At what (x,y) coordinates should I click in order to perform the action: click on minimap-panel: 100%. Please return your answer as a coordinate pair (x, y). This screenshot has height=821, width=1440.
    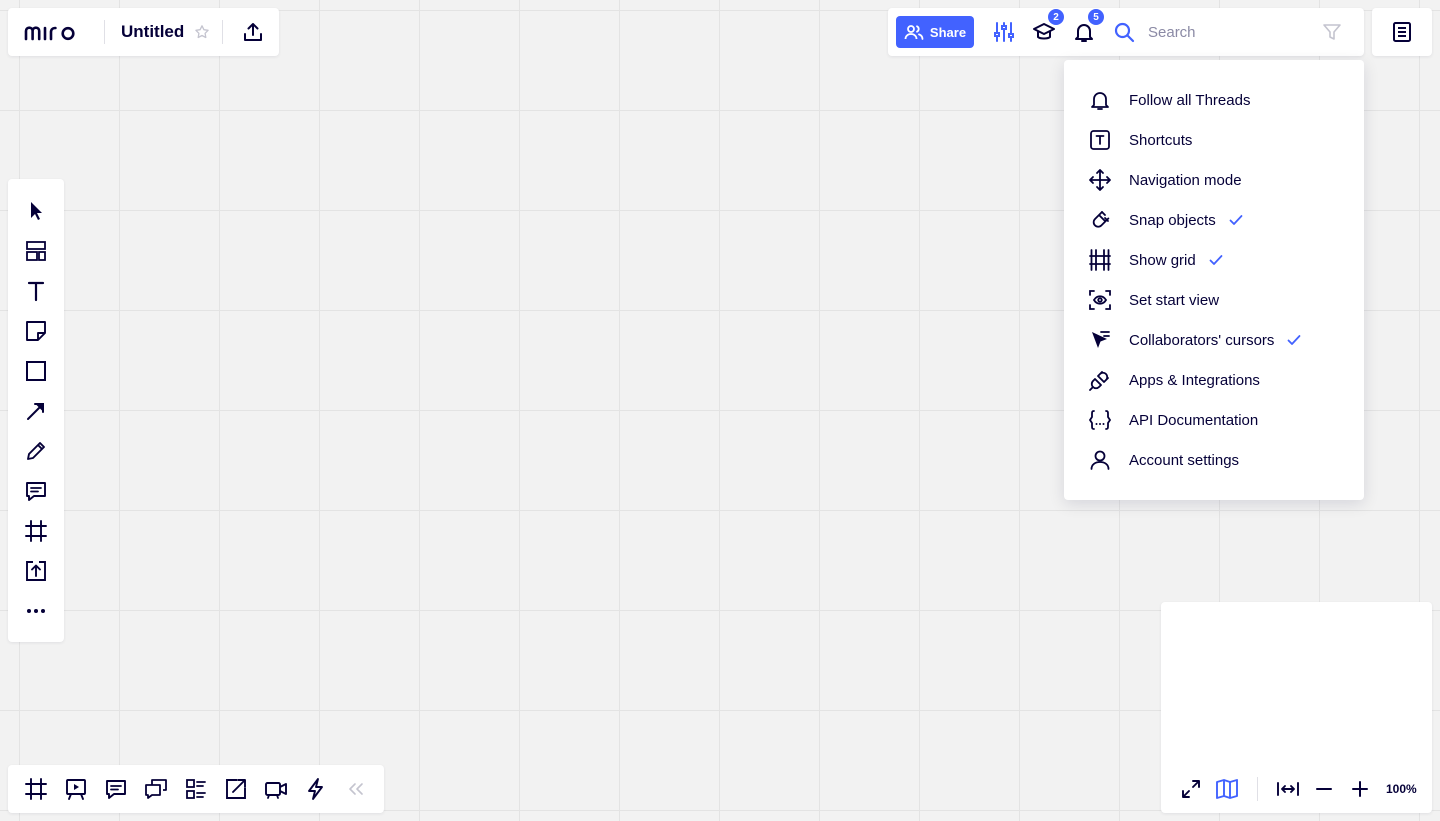
    Looking at the image, I should click on (1296, 707).